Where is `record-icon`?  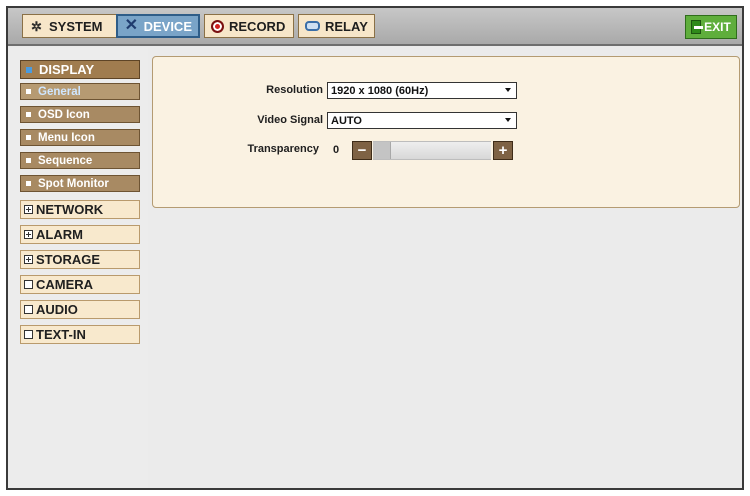
record-icon is located at coordinates (217, 26).